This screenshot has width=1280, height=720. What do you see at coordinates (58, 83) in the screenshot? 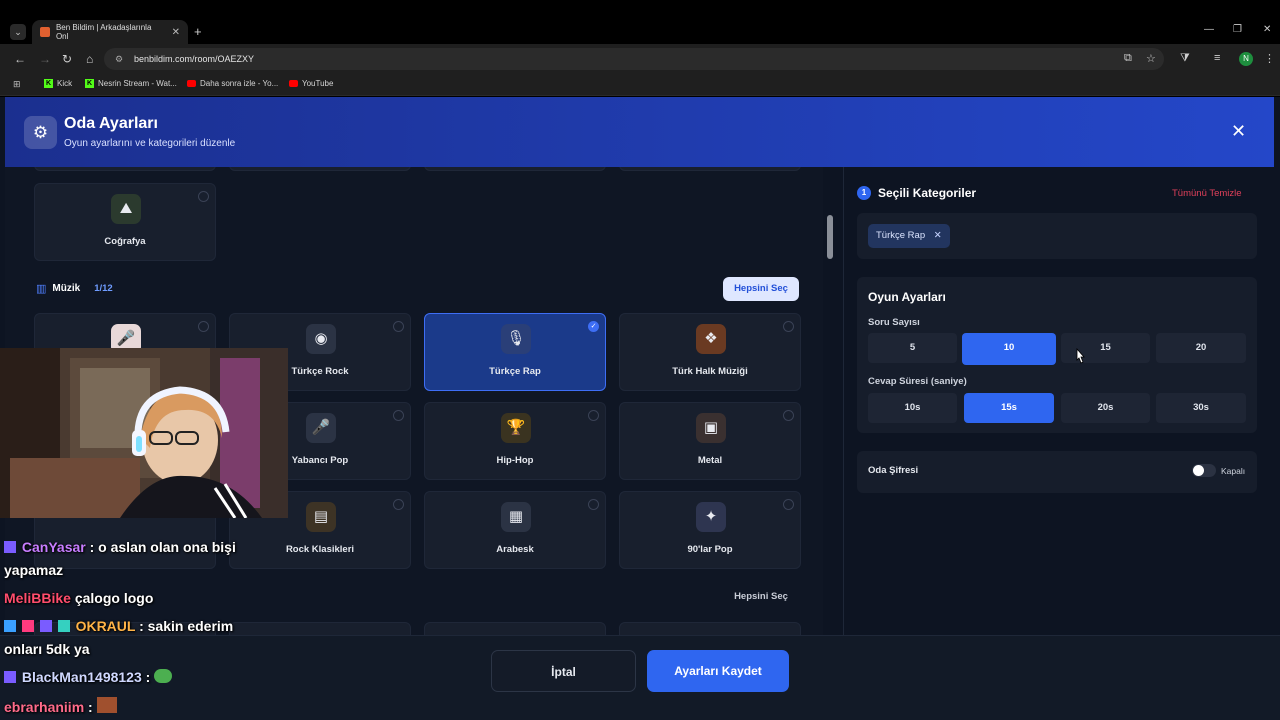
I see `bookmark-kick: K Kick` at bounding box center [58, 83].